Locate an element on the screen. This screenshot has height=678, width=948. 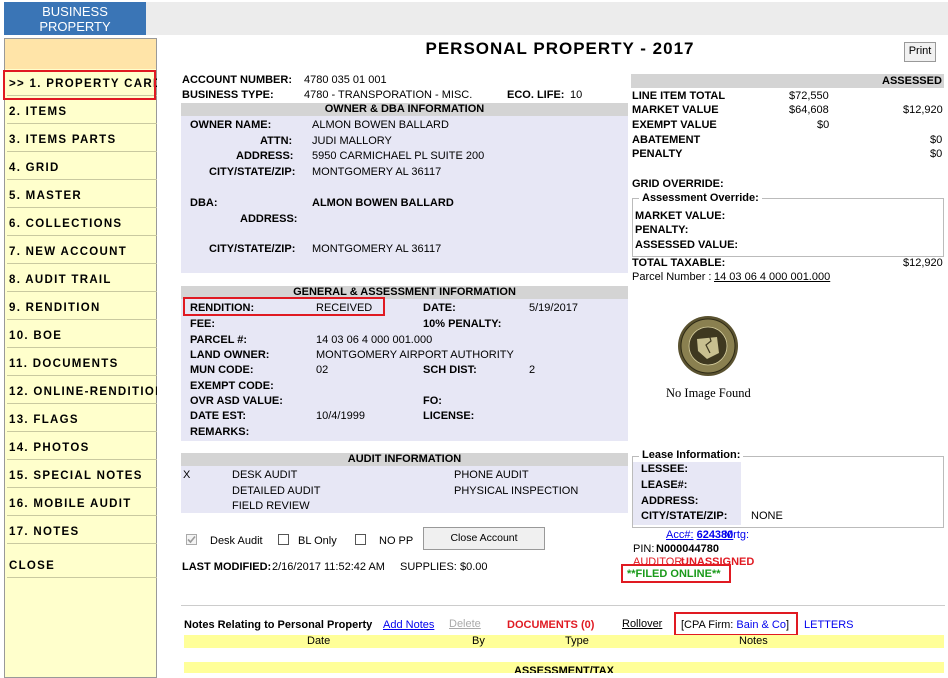
documents-link: DOCUMENTS (0) is located at coordinates (550, 625).